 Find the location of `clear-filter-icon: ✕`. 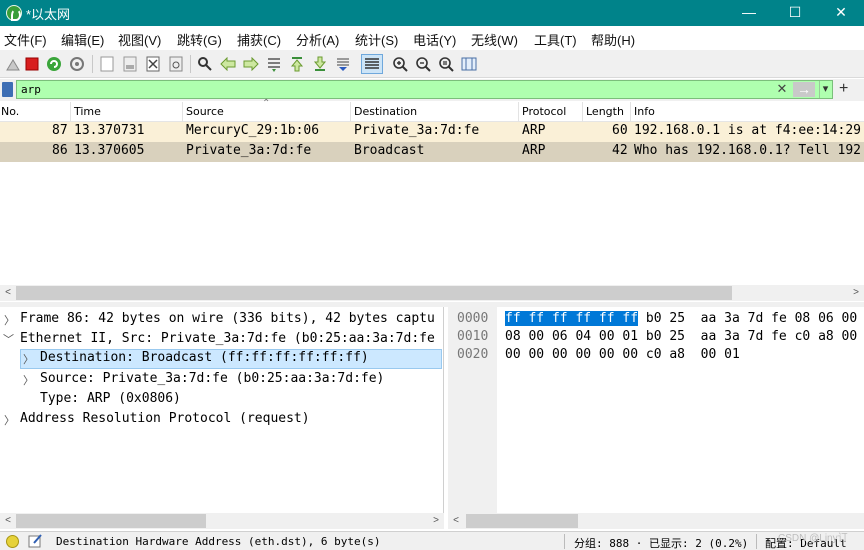

clear-filter-icon: ✕ is located at coordinates (782, 89).